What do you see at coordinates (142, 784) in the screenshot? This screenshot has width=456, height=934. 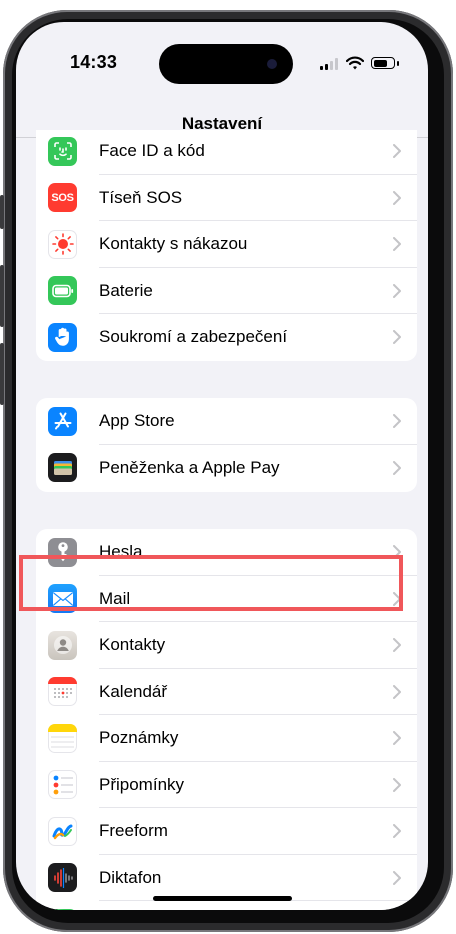 I see `settings-row-label: Připomínky` at bounding box center [142, 784].